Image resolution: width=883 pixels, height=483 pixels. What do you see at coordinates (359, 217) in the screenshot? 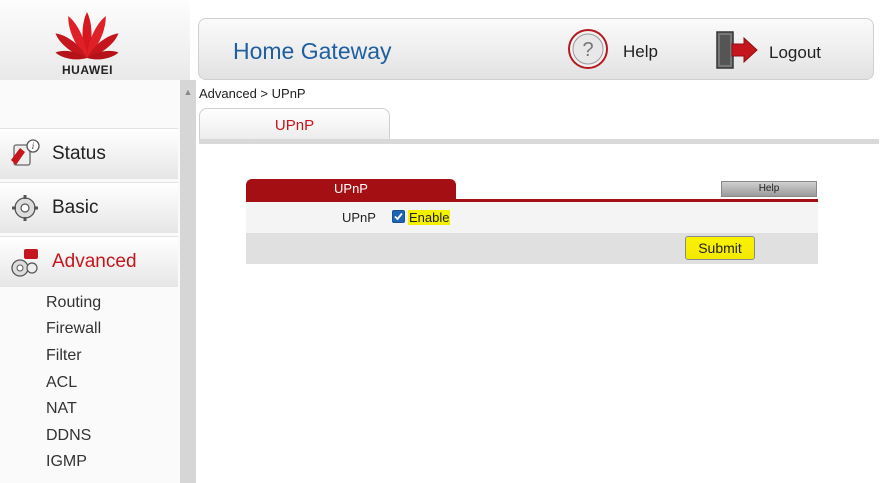
I see `upnp-field-label: UPnP` at bounding box center [359, 217].